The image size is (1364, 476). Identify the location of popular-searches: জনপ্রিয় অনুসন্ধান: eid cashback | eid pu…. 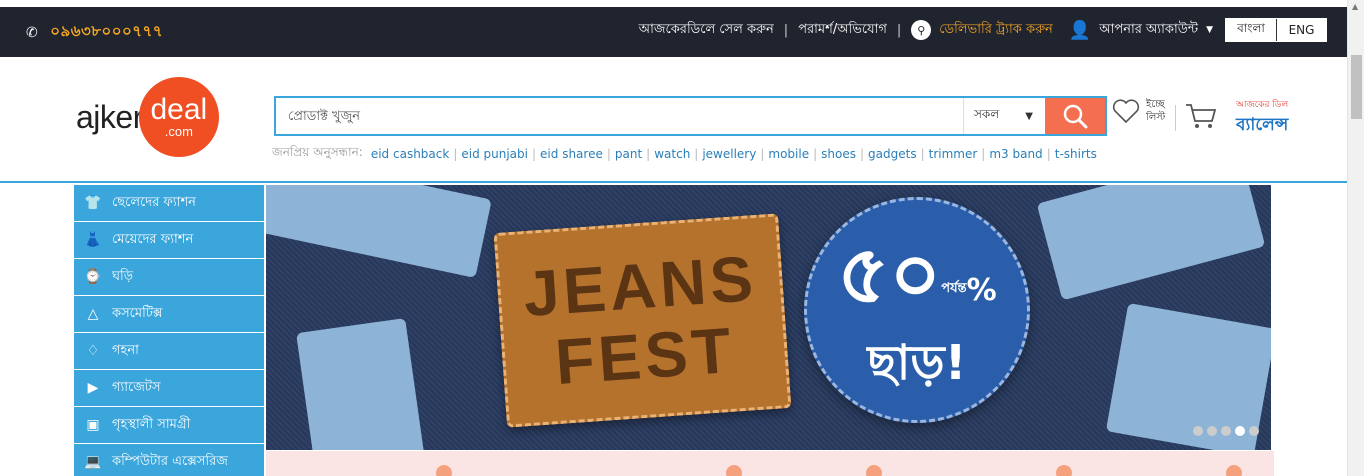
(684, 154).